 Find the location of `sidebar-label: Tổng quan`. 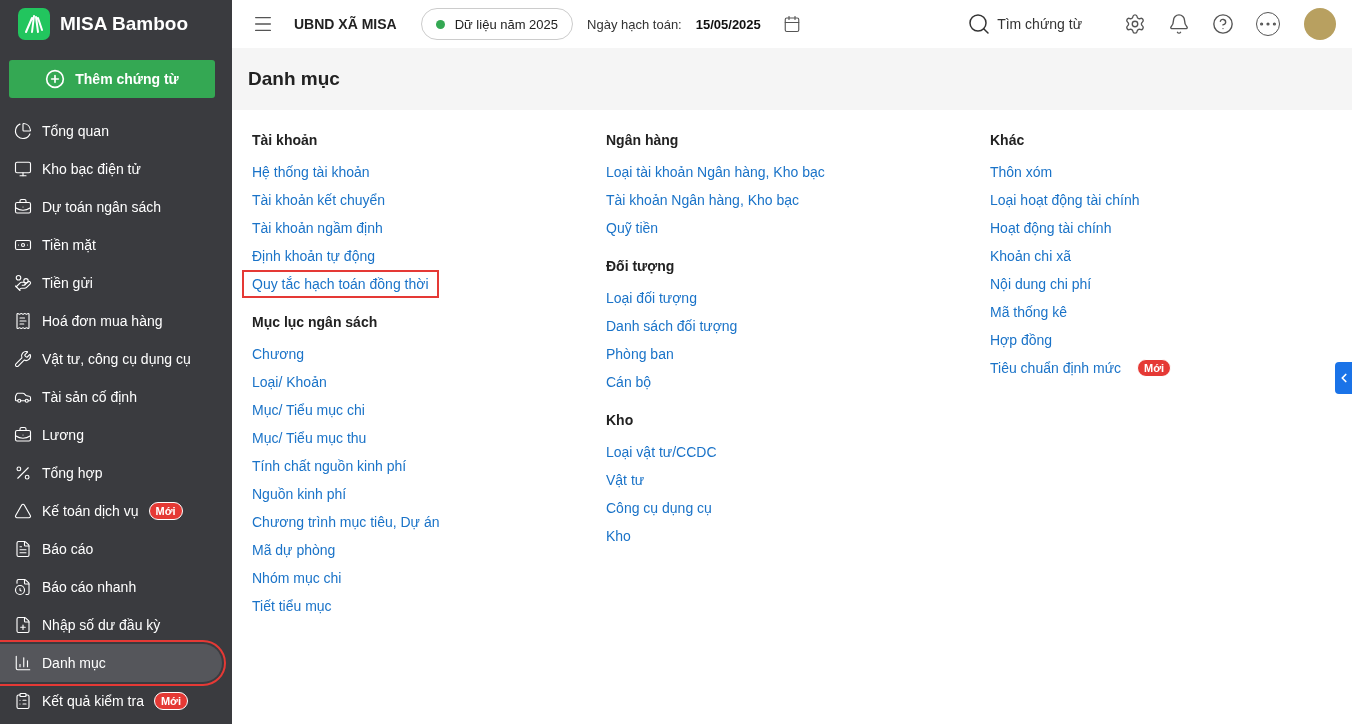

sidebar-label: Tổng quan is located at coordinates (75, 131).